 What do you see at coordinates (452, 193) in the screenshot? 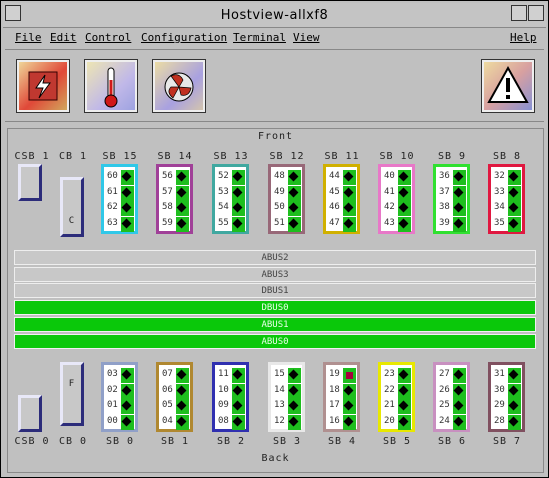
I see `cpu-slot: 37` at bounding box center [452, 193].